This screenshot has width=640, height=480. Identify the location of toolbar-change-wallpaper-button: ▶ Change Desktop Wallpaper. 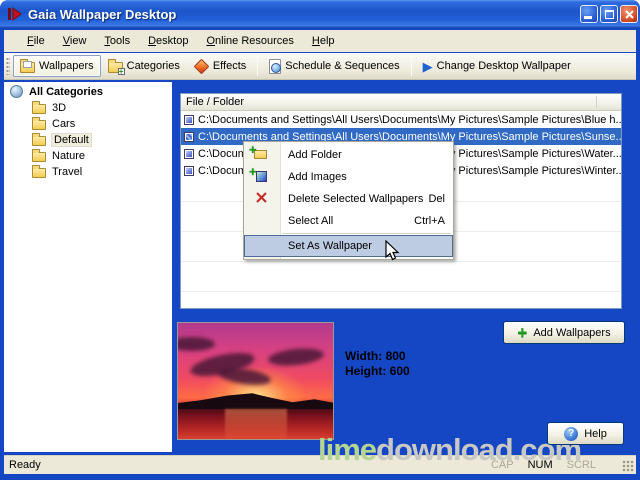
(497, 66).